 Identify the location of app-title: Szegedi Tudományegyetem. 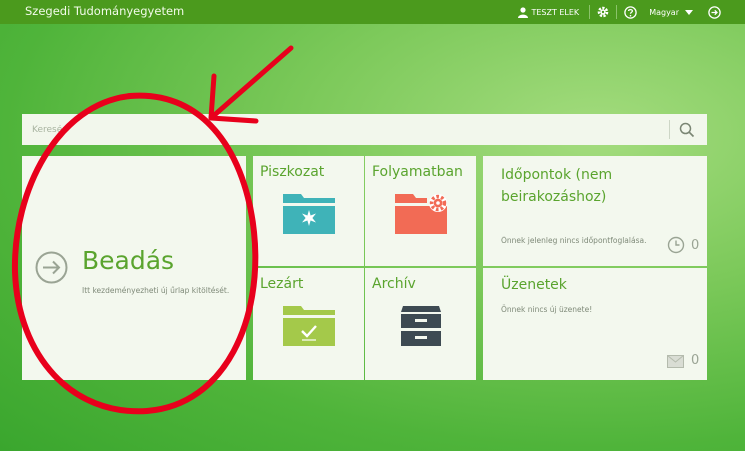
(104, 11).